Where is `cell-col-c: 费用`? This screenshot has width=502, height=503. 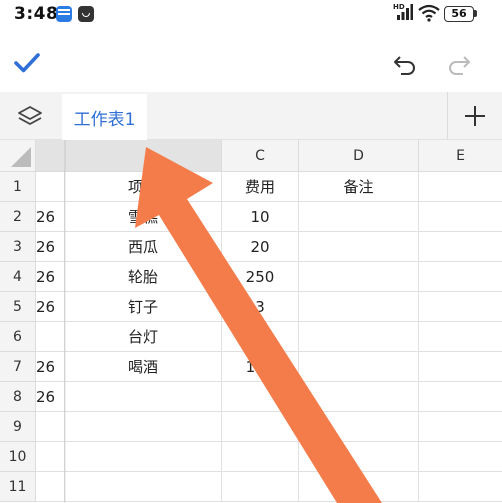 cell-col-c: 费用 is located at coordinates (260, 187).